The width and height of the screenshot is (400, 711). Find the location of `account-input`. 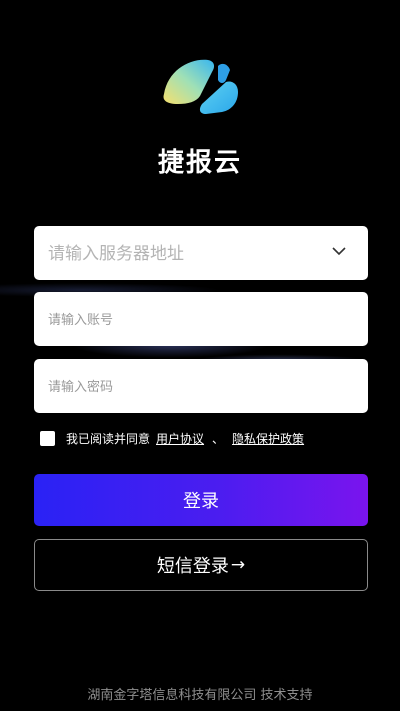

account-input is located at coordinates (188, 320).